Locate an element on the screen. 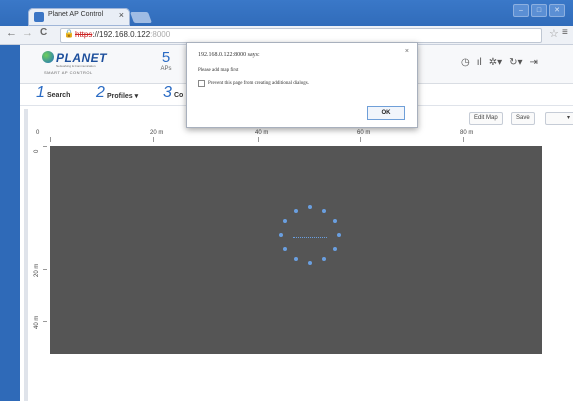  window-controls: – □ ✕ is located at coordinates (539, 10).